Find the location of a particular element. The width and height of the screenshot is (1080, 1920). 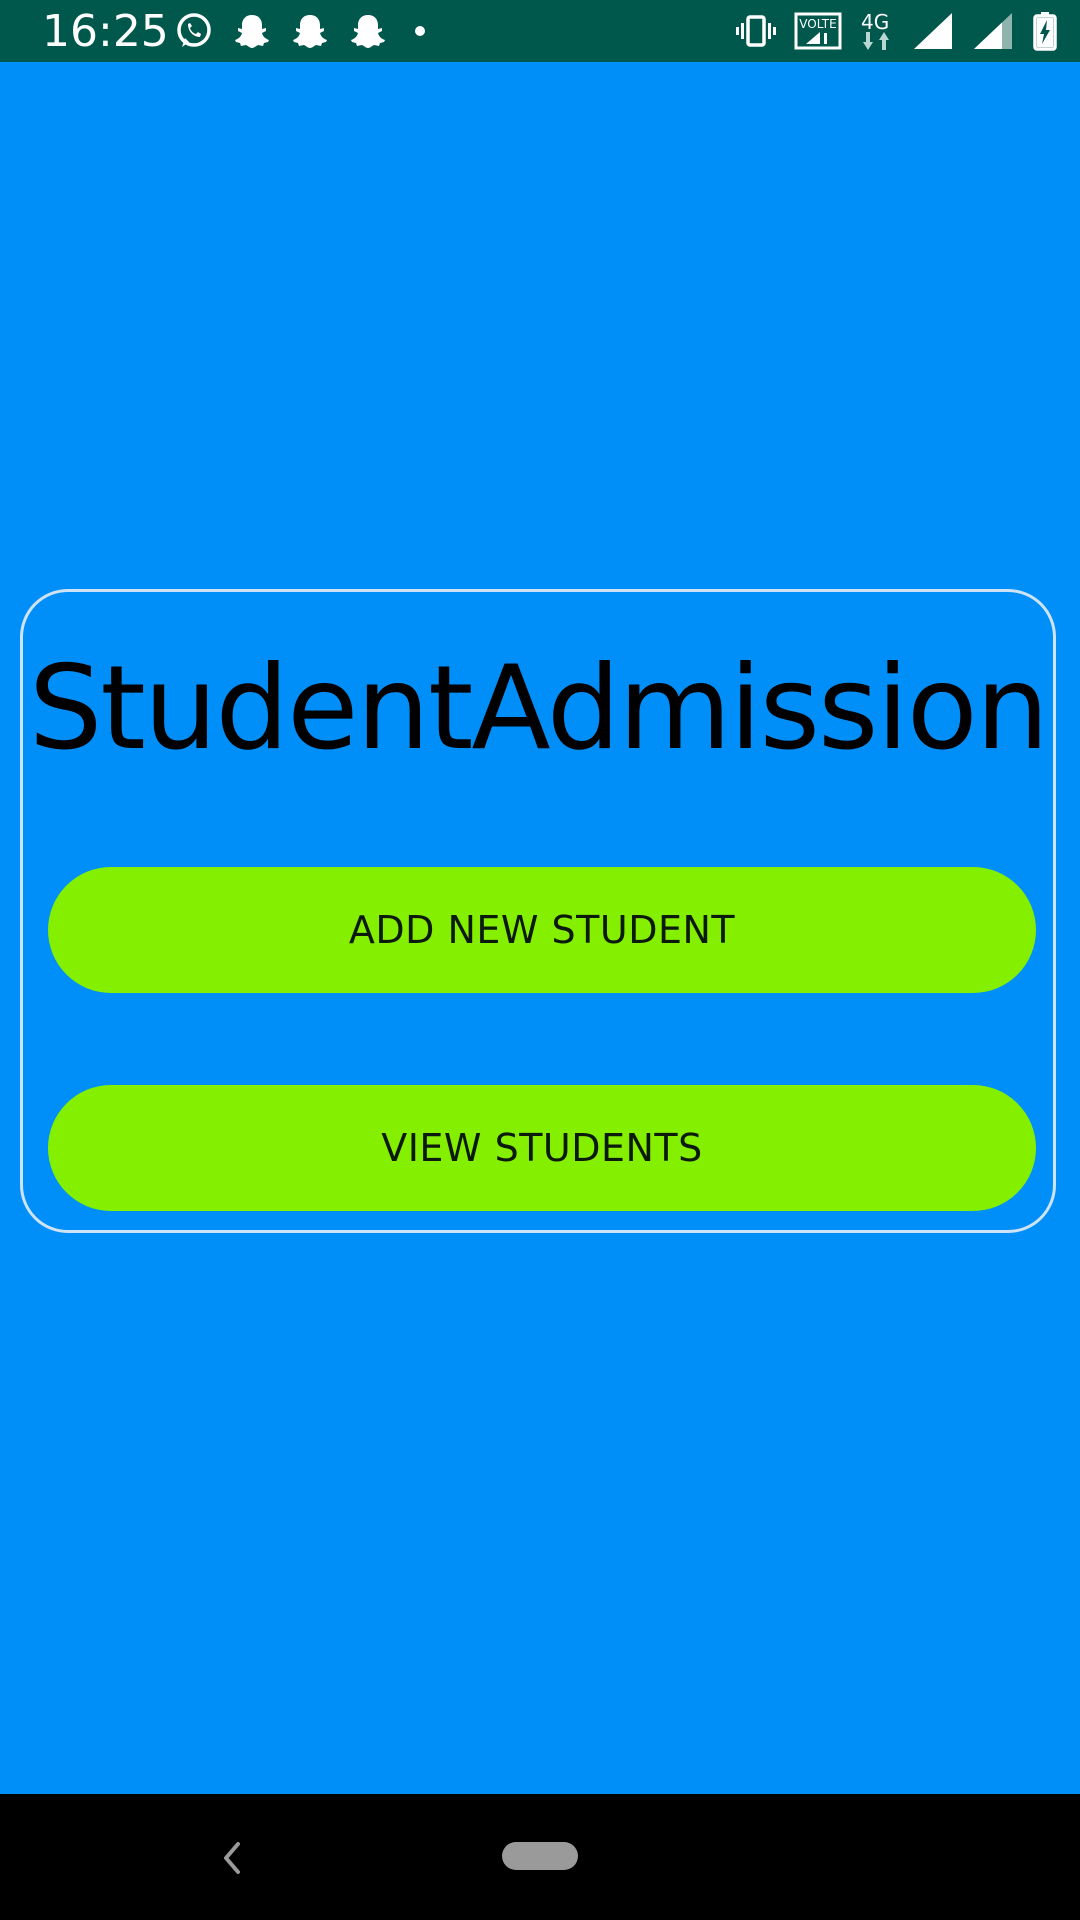

back-icon is located at coordinates (233, 1860).